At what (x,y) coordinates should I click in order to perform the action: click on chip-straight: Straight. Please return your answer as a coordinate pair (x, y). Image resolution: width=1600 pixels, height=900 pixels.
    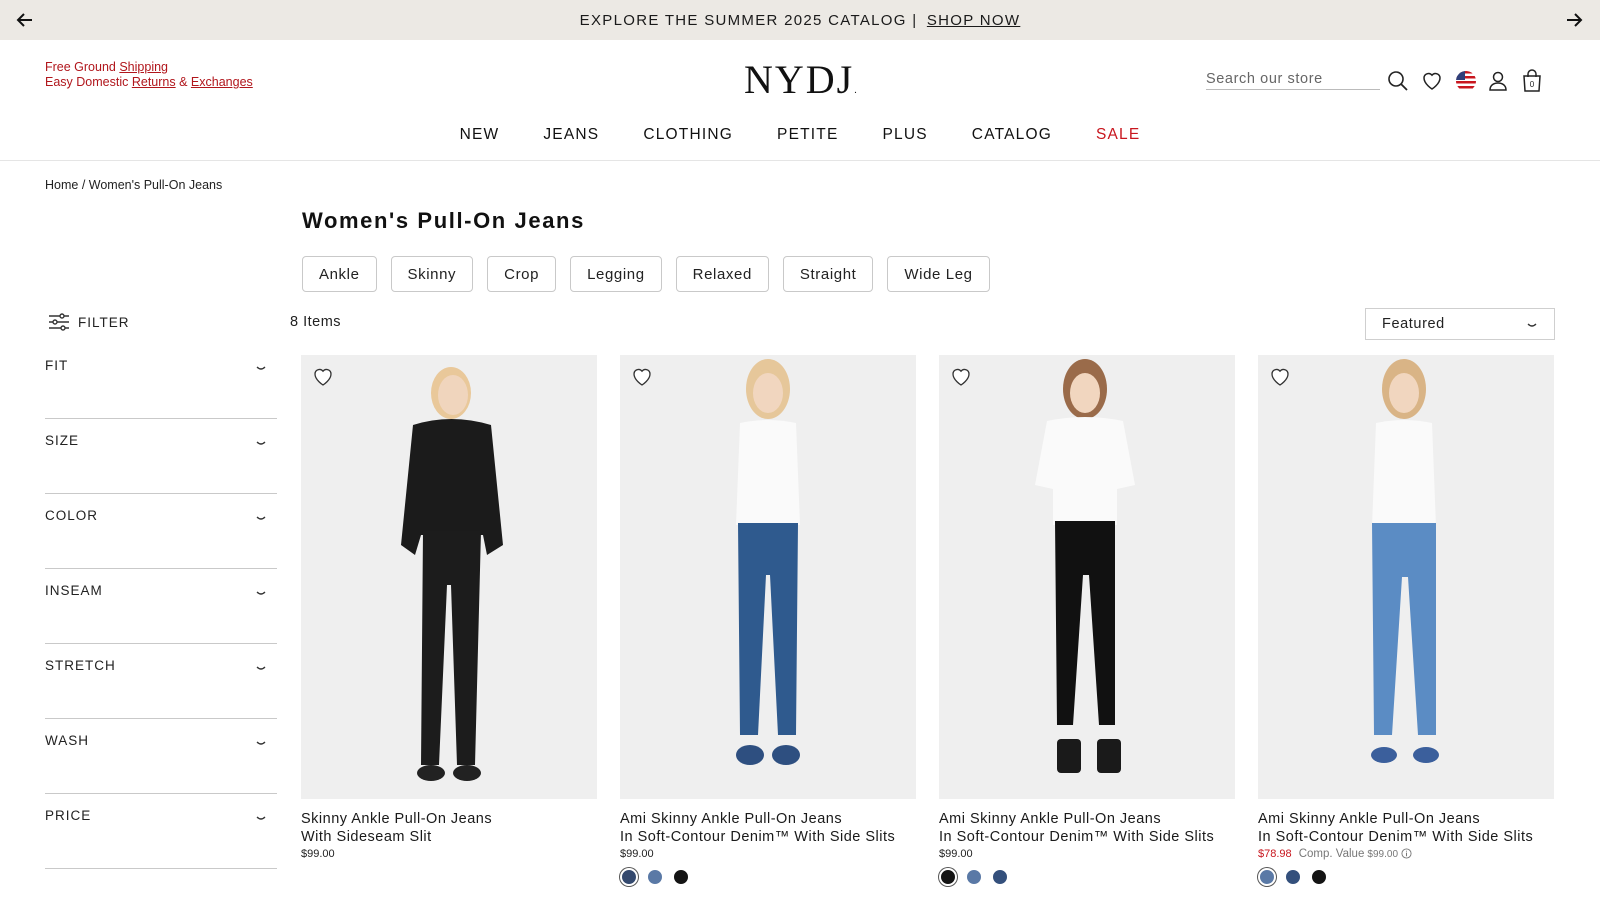
    Looking at the image, I should click on (828, 274).